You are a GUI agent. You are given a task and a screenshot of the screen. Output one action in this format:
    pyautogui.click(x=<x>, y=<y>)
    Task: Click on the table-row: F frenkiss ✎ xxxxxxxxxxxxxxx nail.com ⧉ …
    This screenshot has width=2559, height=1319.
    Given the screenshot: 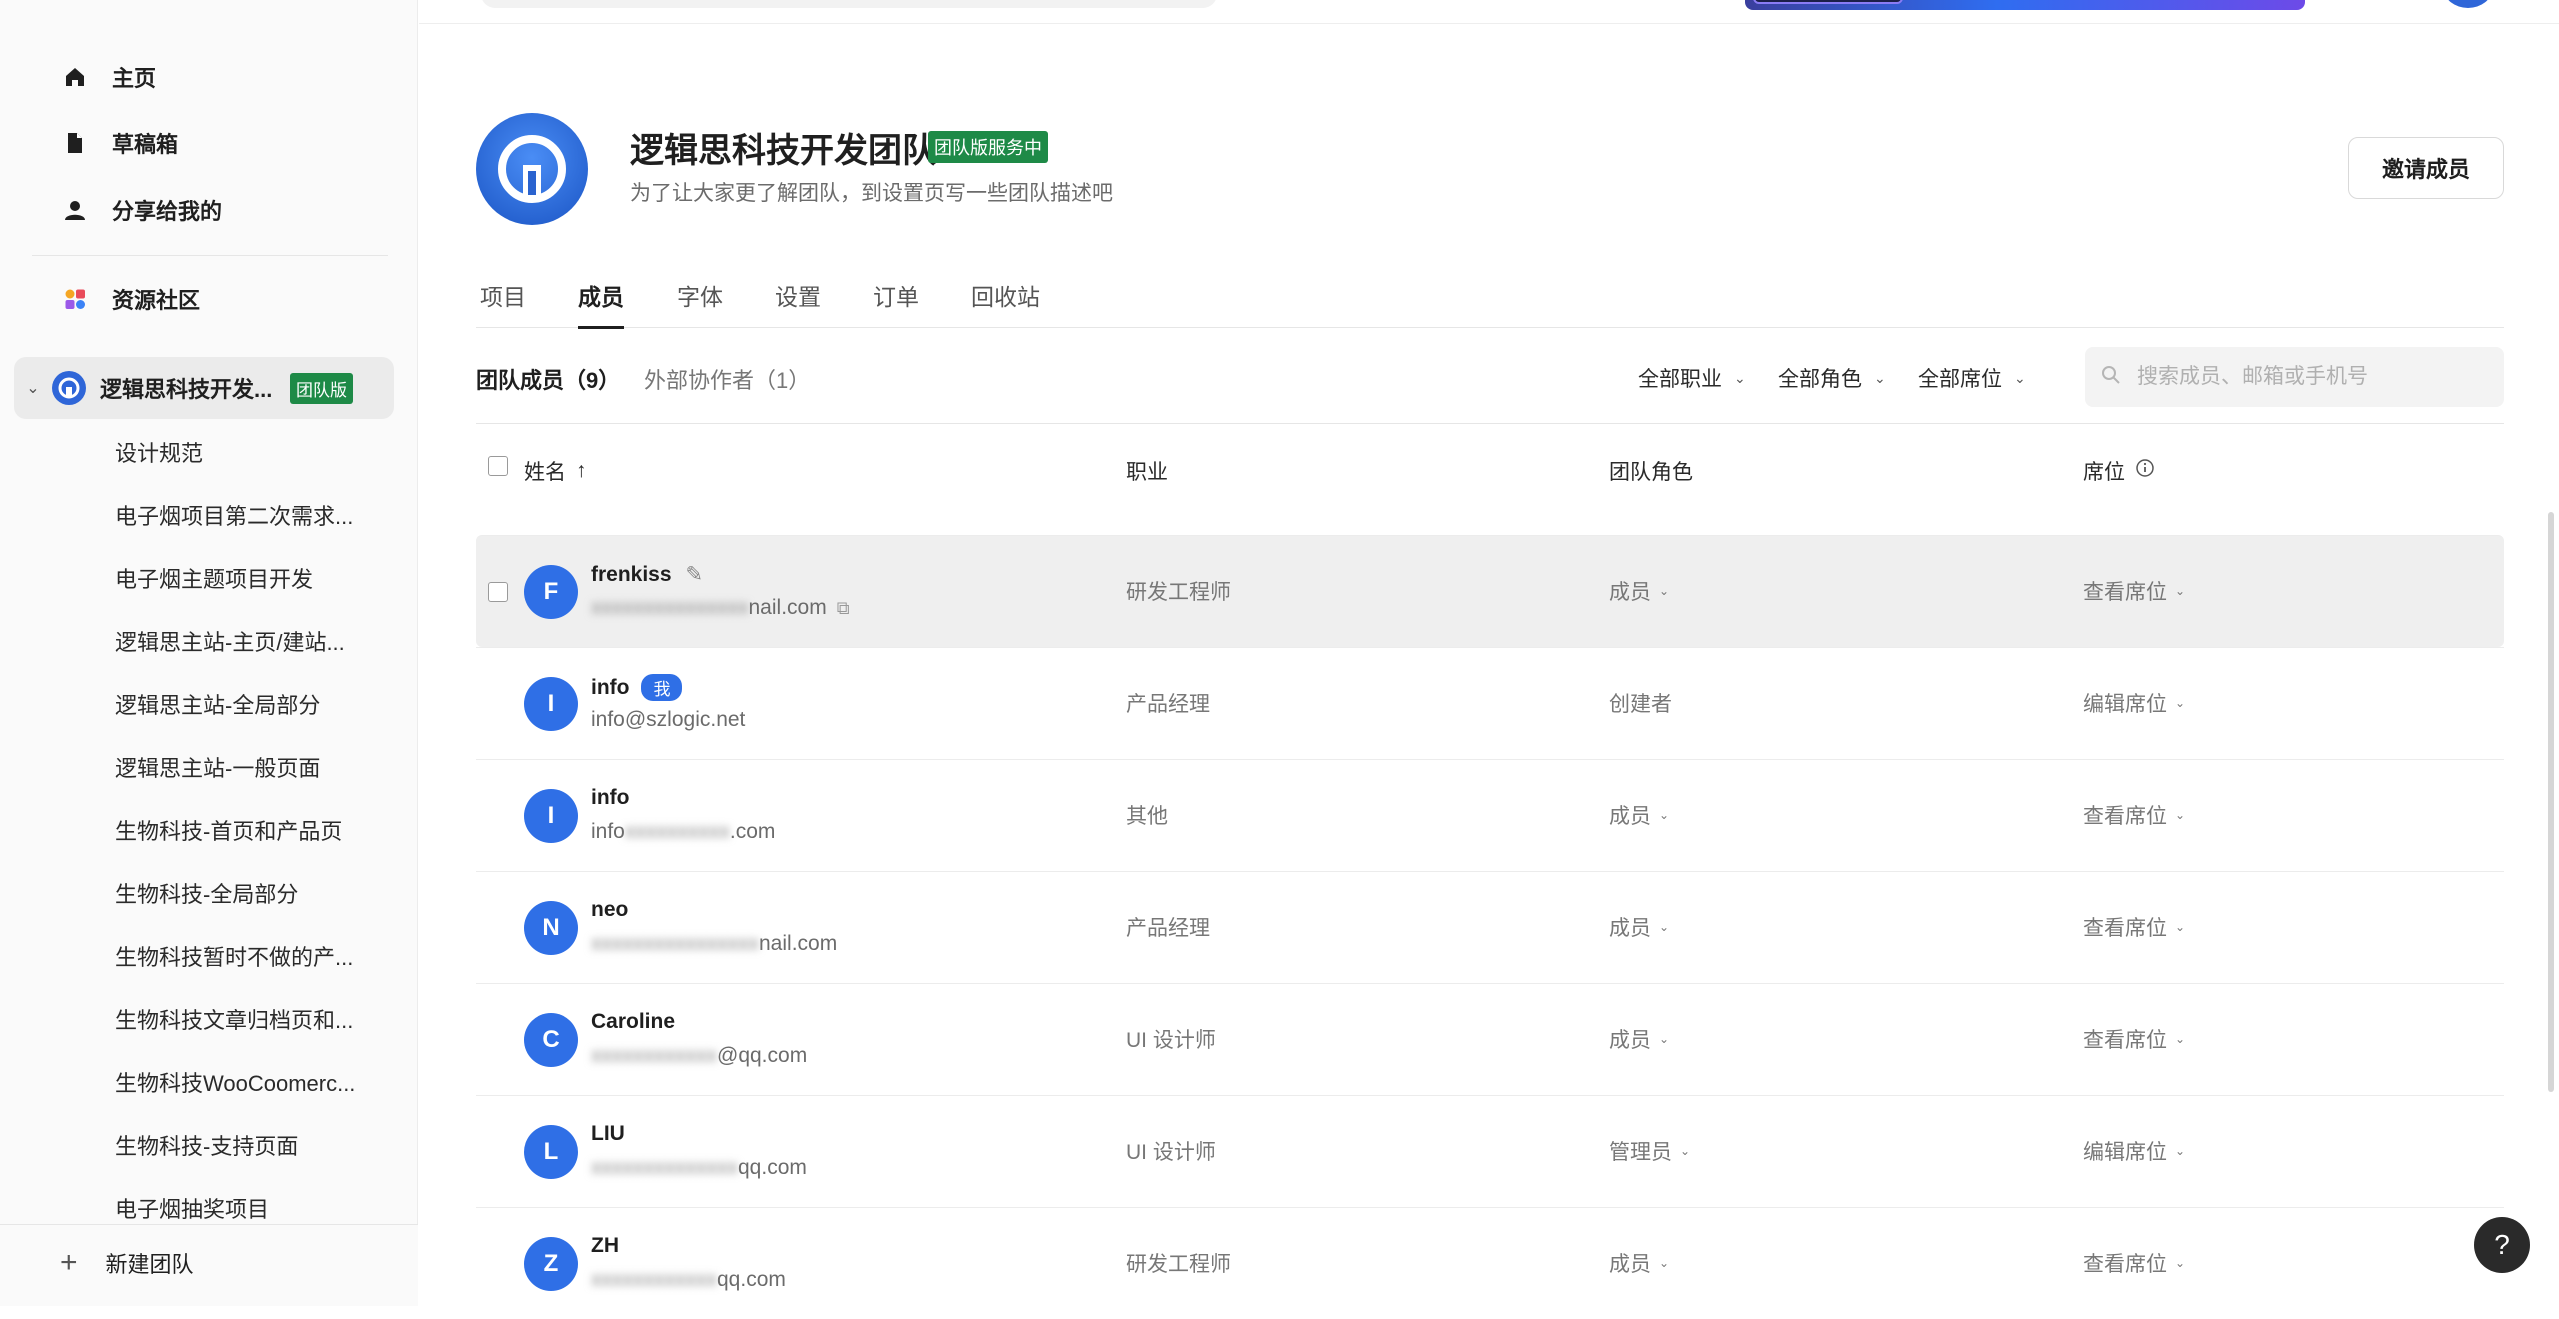 What is the action you would take?
    pyautogui.click(x=1490, y=591)
    